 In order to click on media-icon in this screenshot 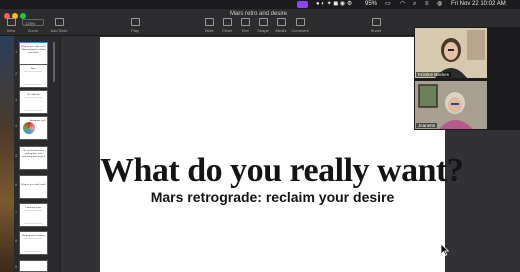, I will do `click(281, 22)`.